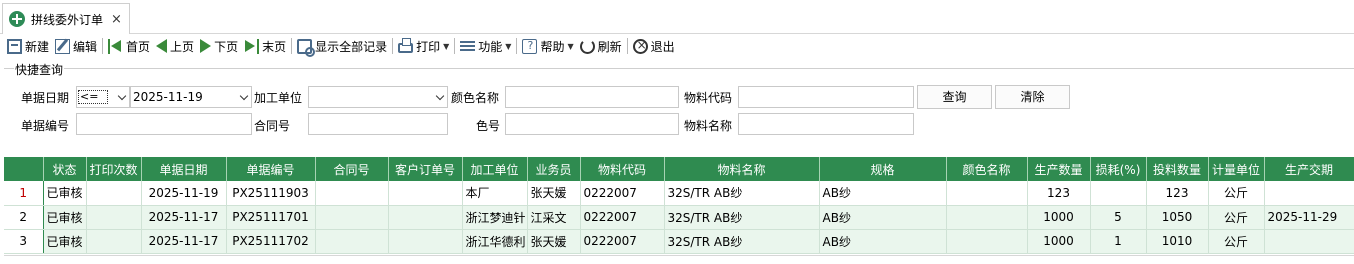 This screenshot has height=264, width=1354. What do you see at coordinates (423, 46) in the screenshot?
I see `print-button: 打印 ▼` at bounding box center [423, 46].